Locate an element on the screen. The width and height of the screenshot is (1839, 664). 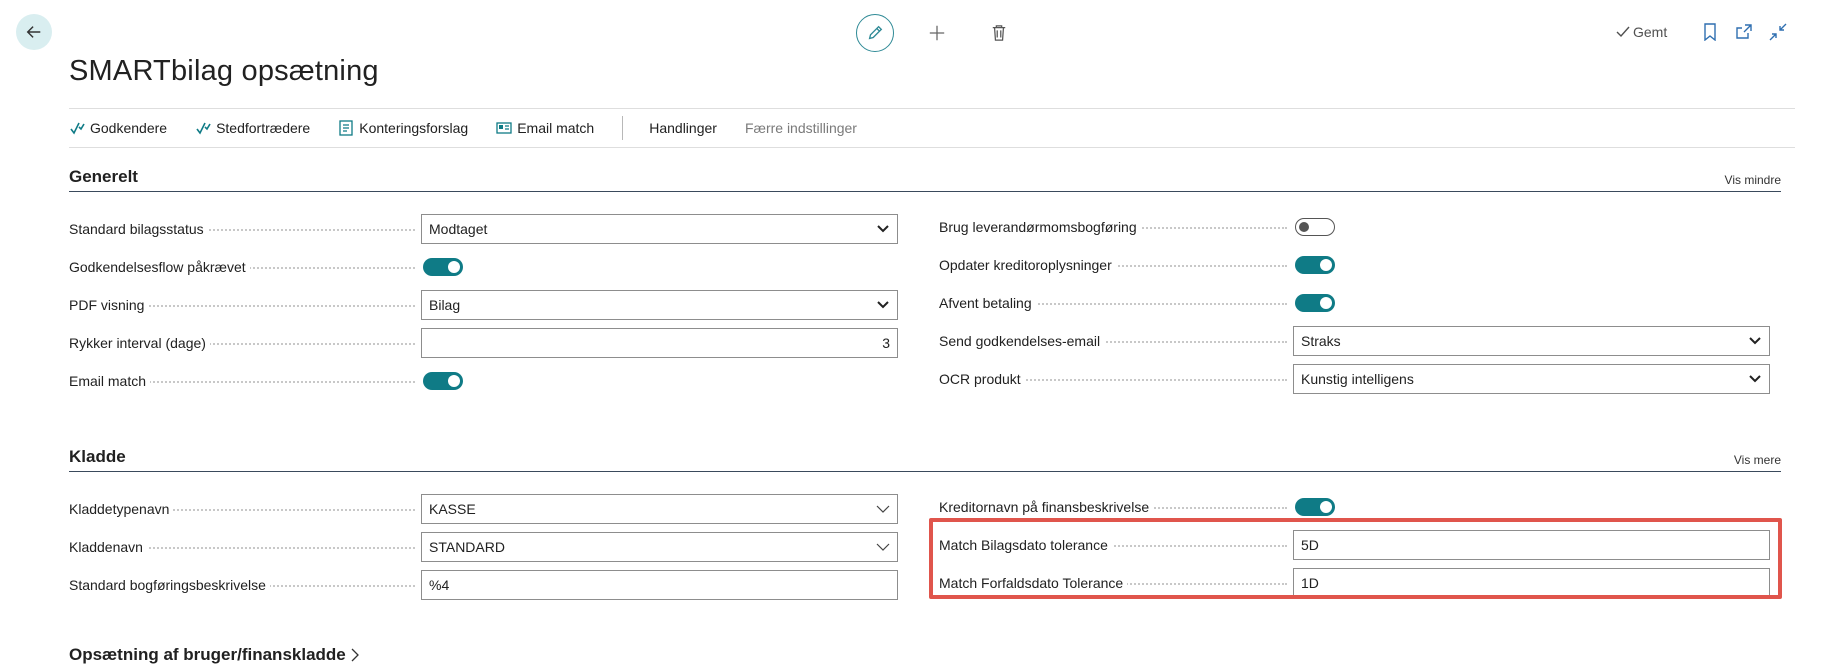
approvers-label: Godkendere is located at coordinates (129, 128).